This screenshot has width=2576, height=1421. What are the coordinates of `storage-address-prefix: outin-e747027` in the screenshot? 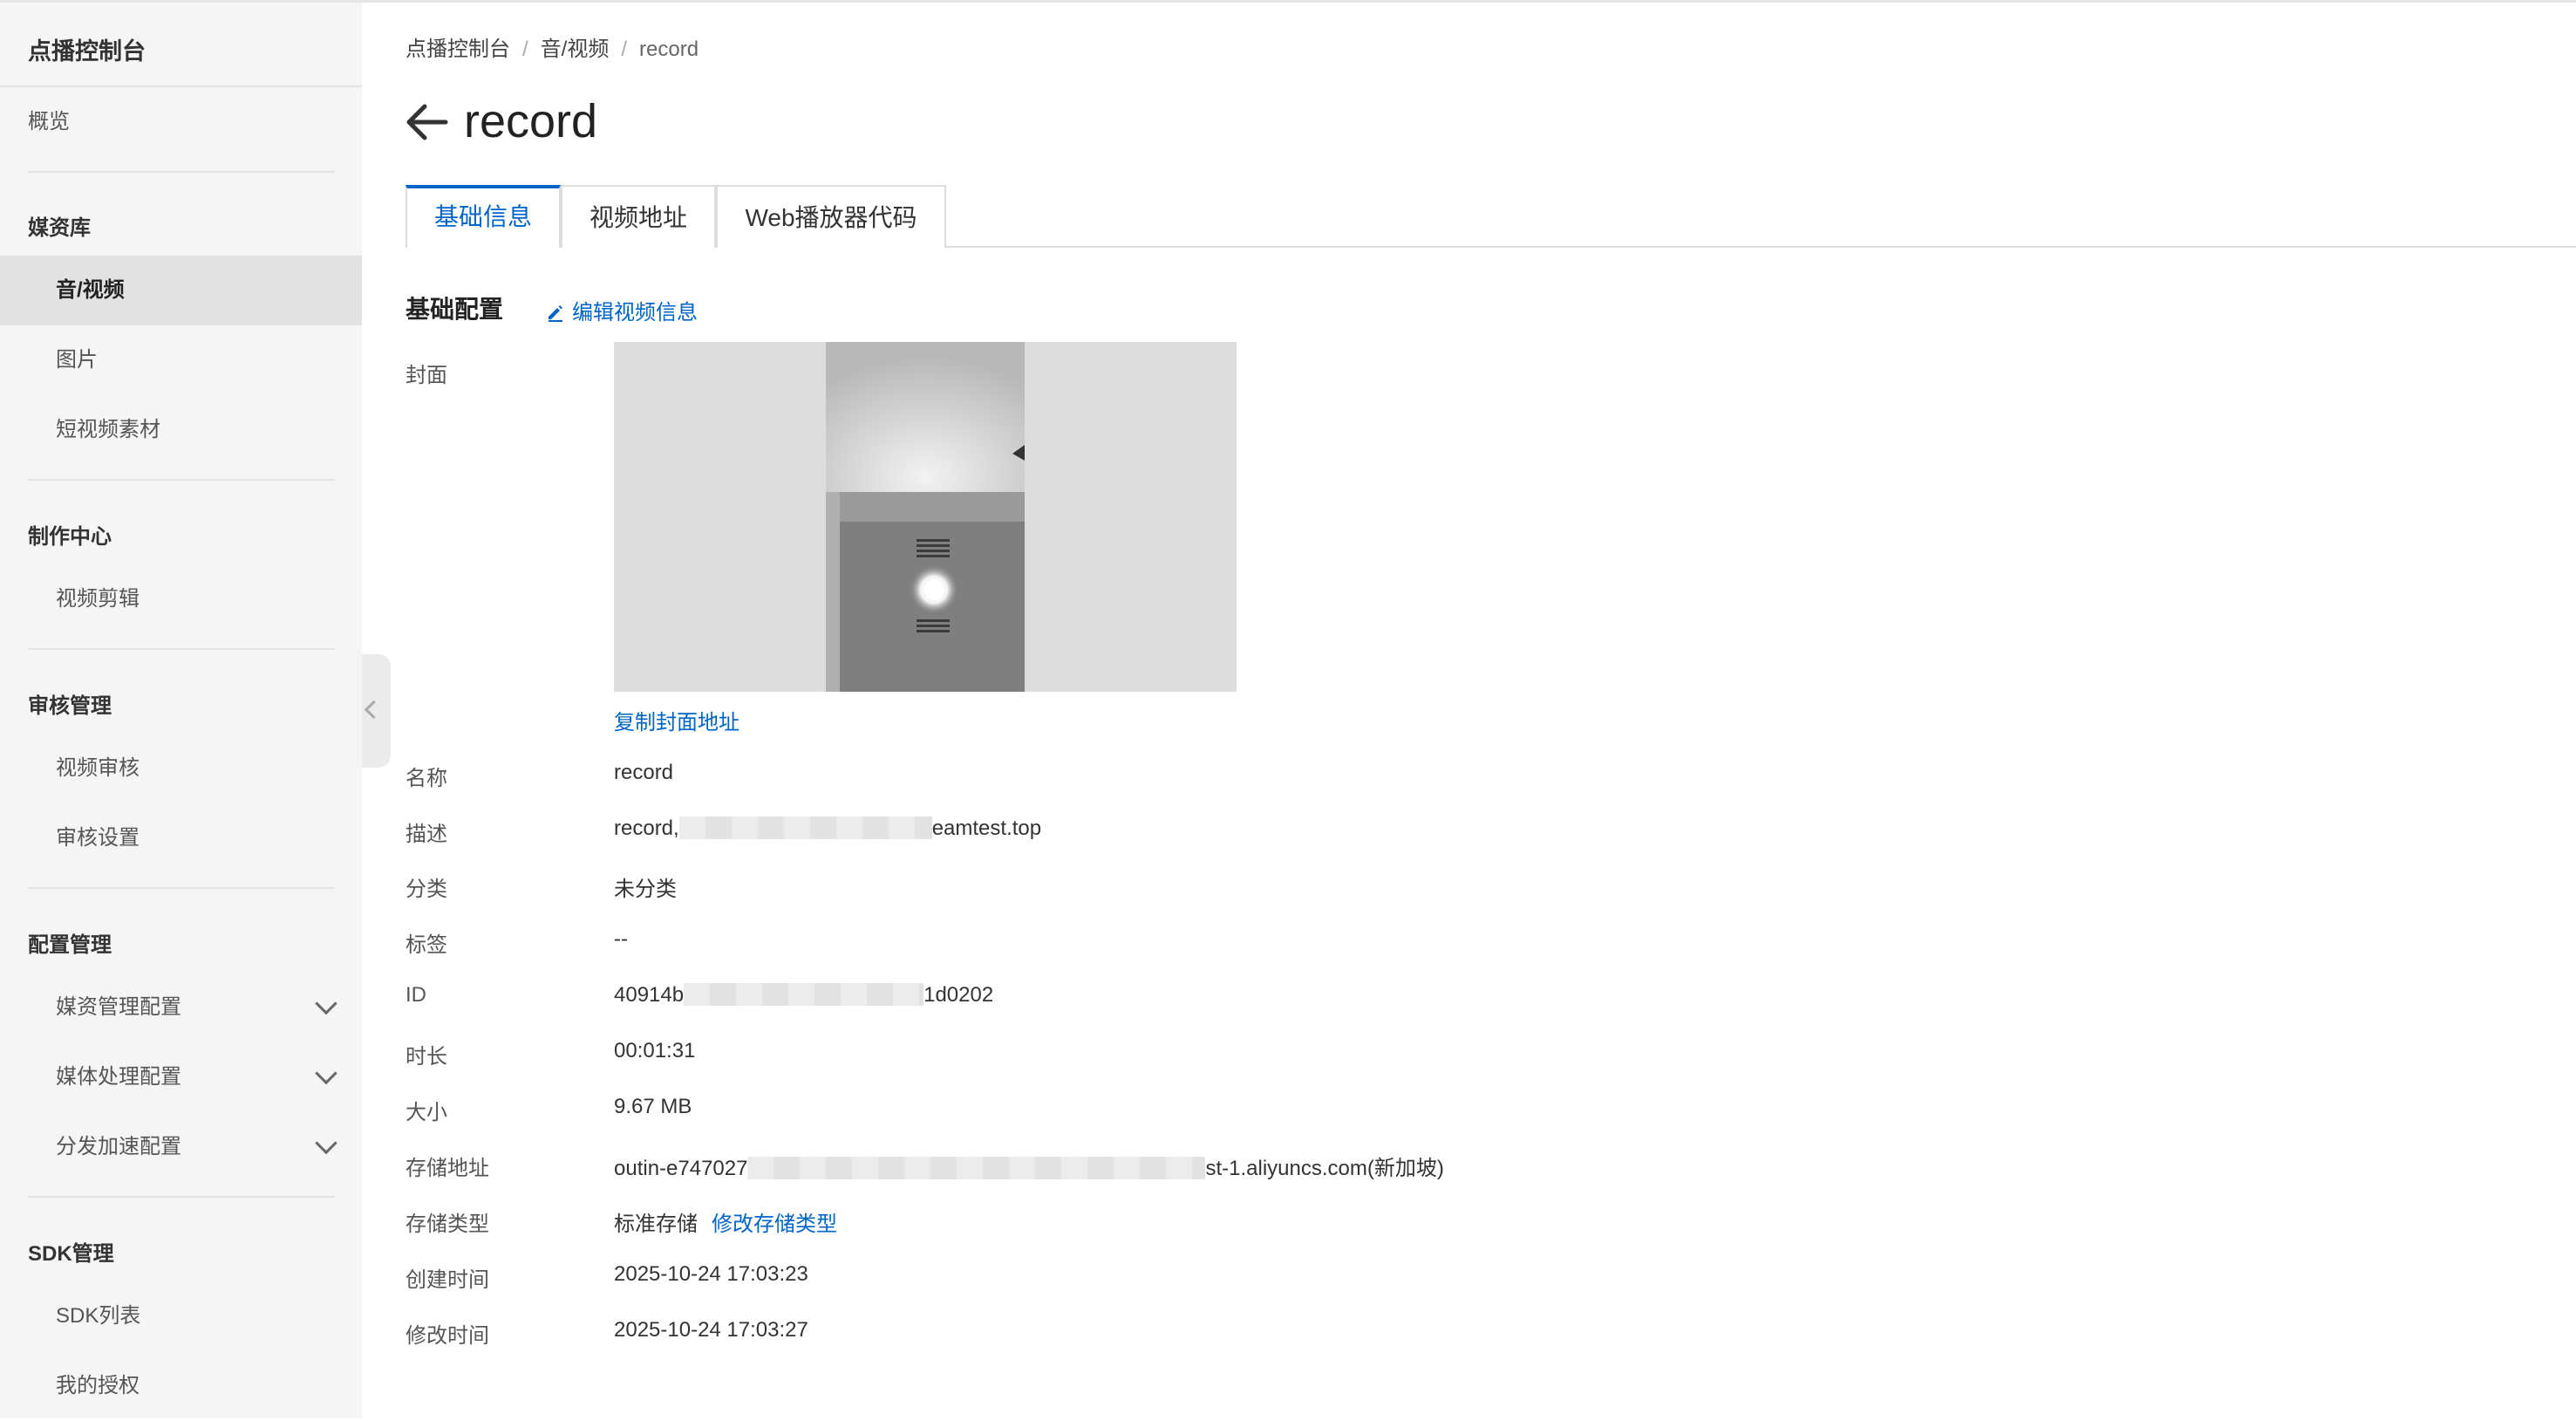 It's located at (681, 1168).